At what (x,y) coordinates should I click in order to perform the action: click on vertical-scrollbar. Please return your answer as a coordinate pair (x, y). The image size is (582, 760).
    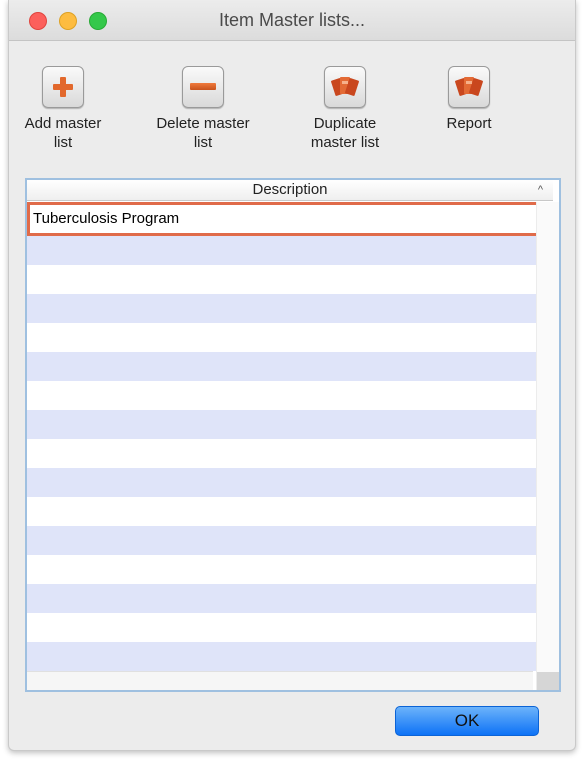
    Looking at the image, I should click on (547, 446).